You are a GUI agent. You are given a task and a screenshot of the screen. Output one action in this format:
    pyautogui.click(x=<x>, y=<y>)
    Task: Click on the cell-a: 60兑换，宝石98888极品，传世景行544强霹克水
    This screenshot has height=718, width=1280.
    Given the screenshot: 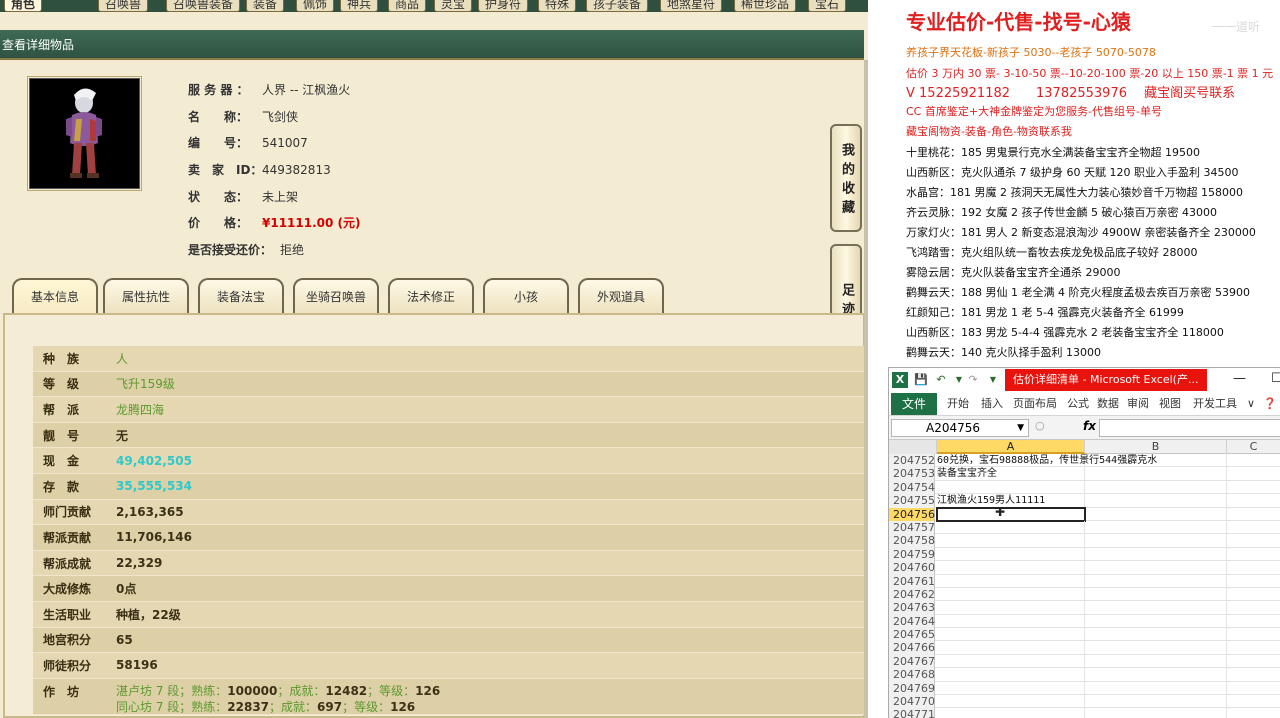 What is the action you would take?
    pyautogui.click(x=1047, y=461)
    